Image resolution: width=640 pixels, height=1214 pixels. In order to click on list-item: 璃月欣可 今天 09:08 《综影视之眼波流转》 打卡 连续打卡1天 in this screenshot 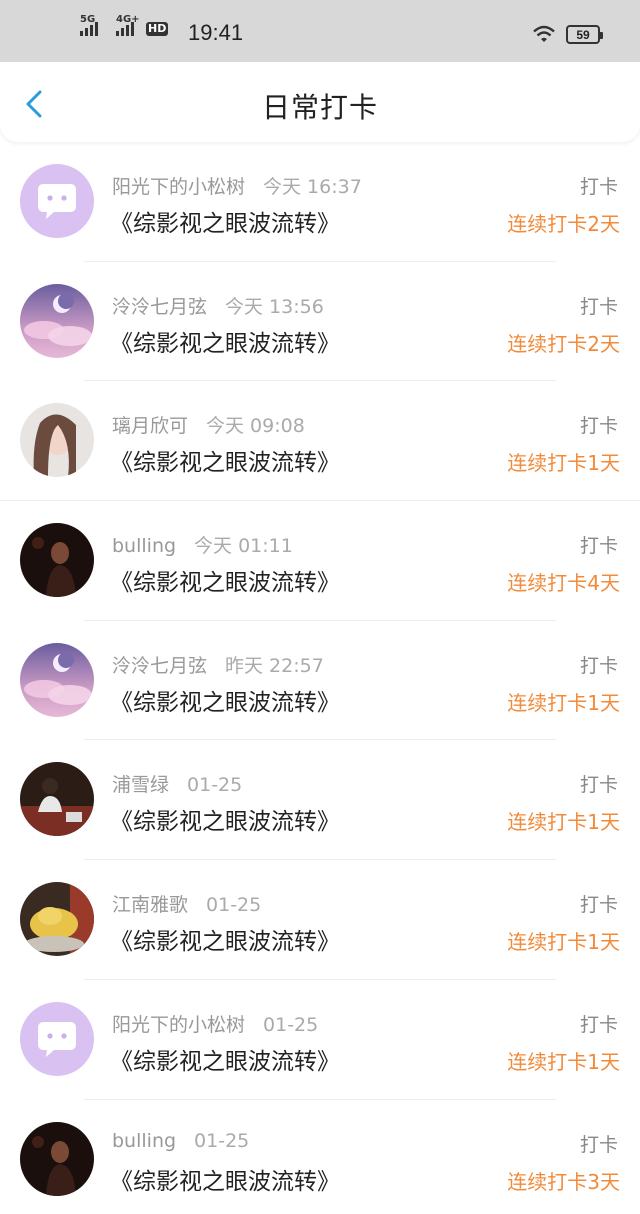, I will do `click(320, 441)`.